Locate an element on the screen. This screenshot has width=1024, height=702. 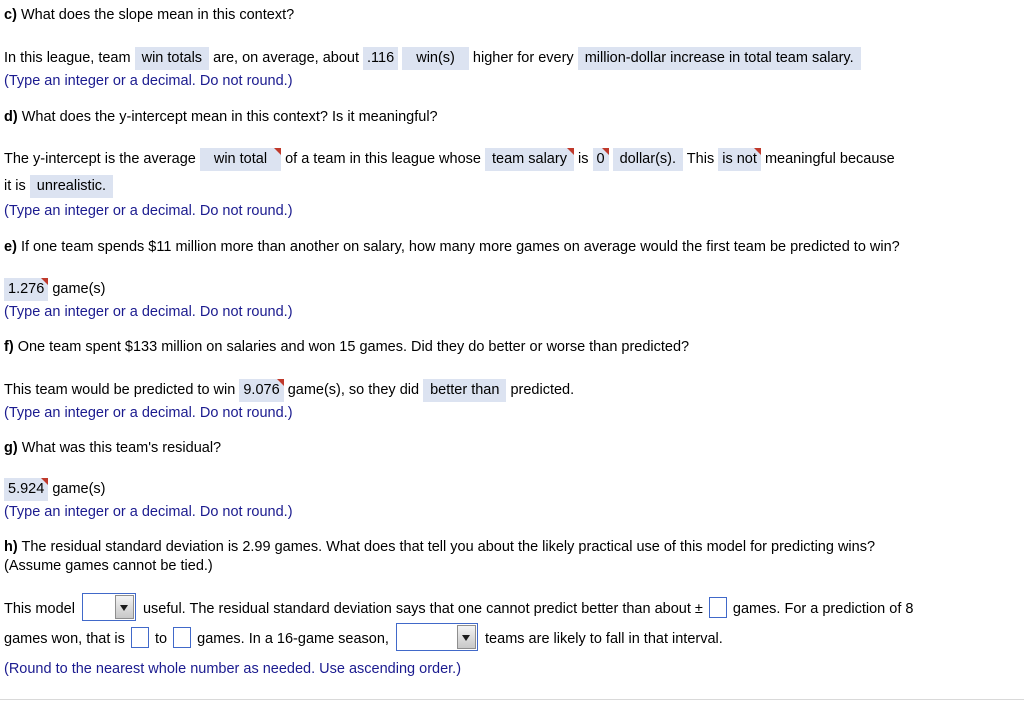
h-input-margin is located at coordinates (717, 607).